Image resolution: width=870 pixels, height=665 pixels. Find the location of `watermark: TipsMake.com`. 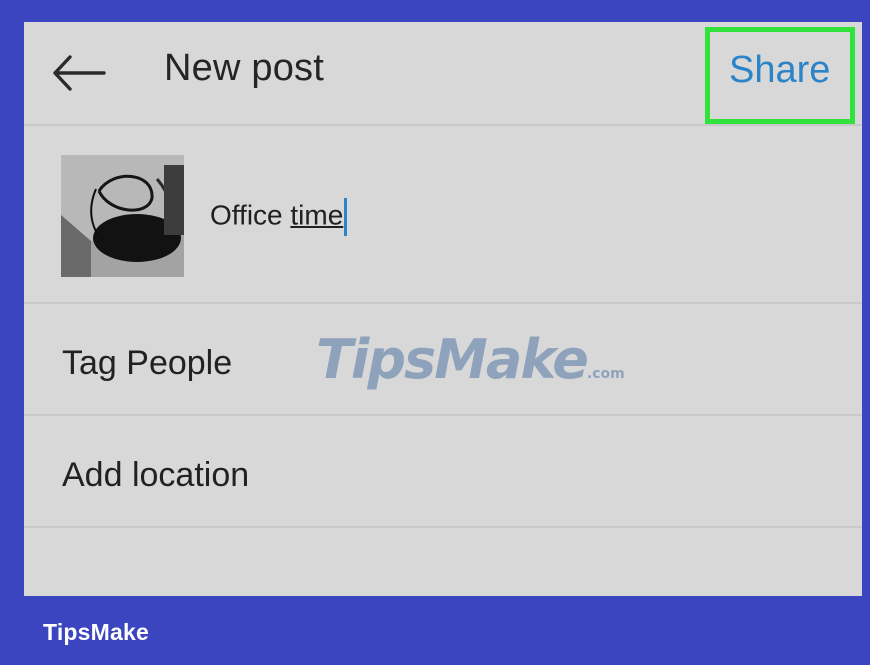

watermark: TipsMake.com is located at coordinates (476, 360).